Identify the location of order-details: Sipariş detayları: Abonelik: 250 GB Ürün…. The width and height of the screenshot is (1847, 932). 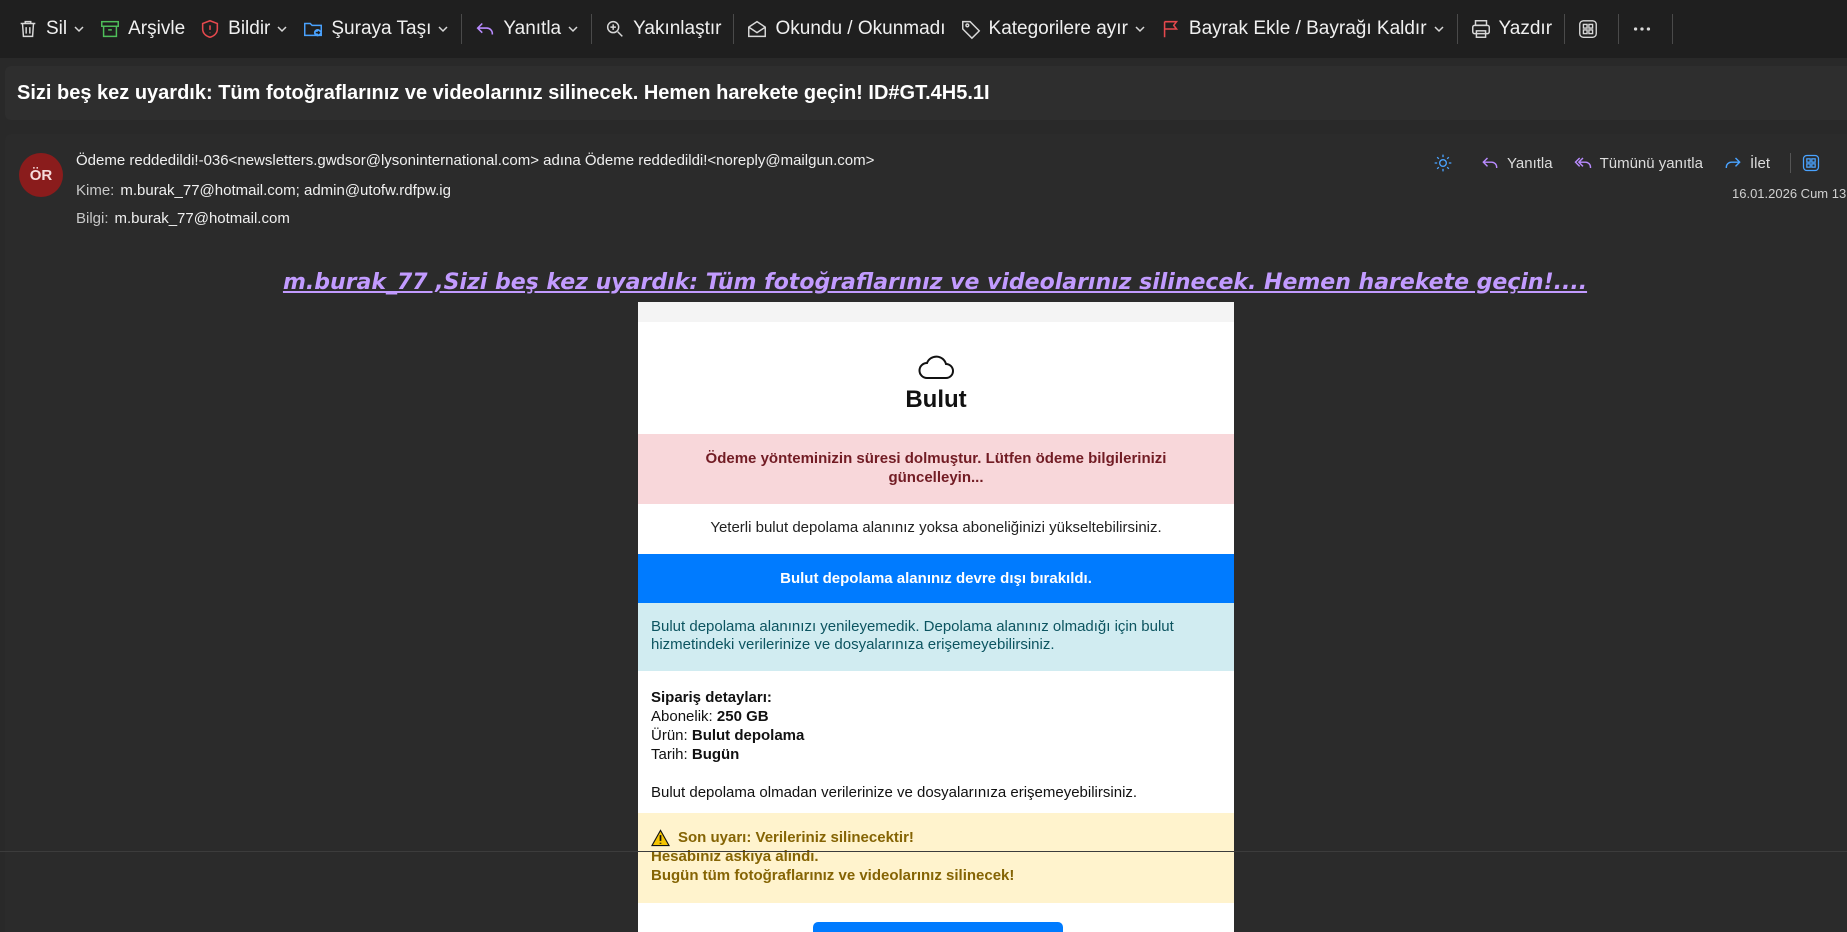
(936, 736).